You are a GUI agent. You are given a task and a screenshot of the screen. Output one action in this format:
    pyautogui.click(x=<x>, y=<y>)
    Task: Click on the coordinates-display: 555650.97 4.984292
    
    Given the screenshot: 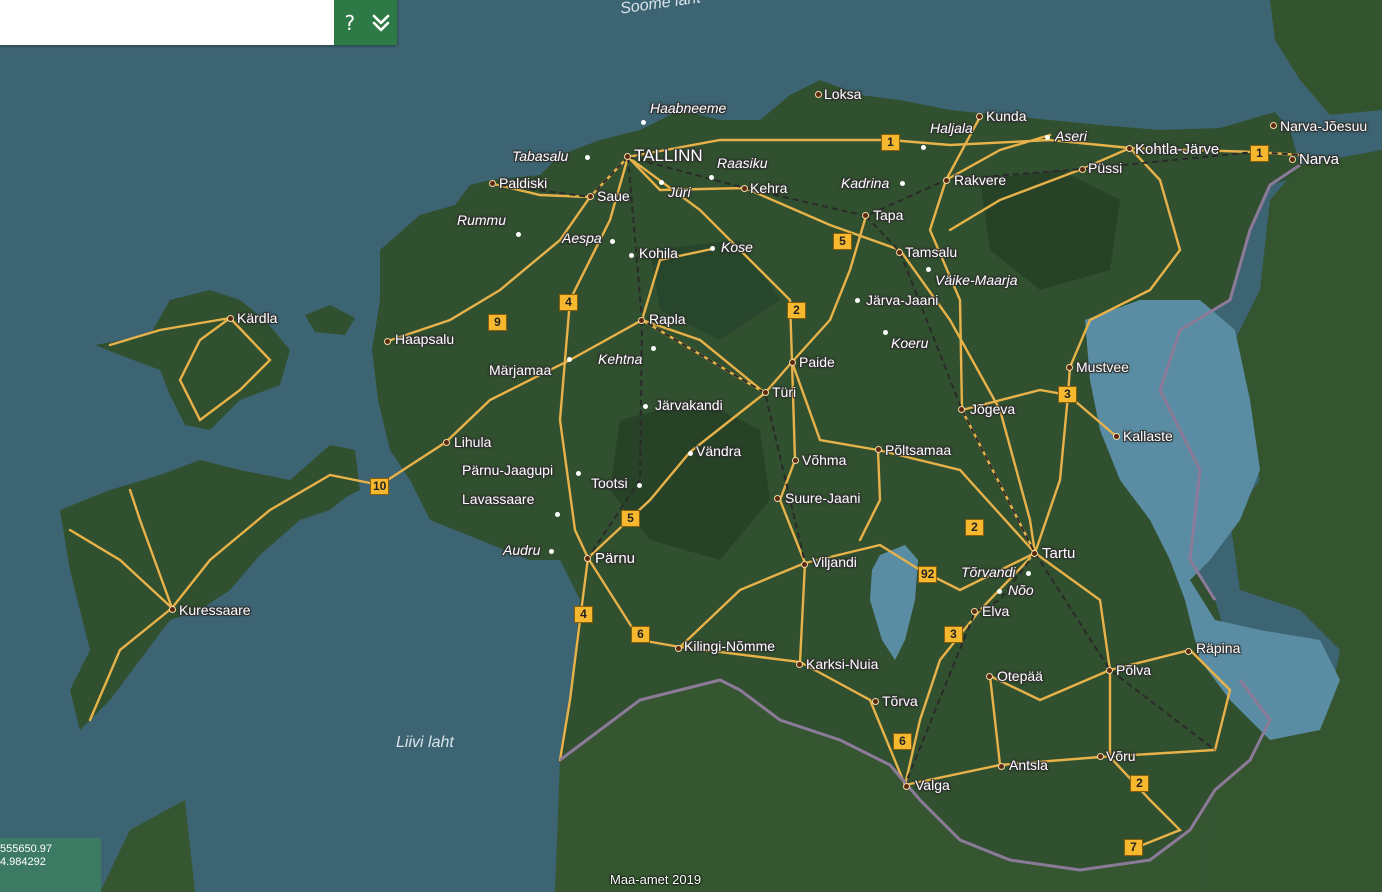 What is the action you would take?
    pyautogui.click(x=50, y=865)
    